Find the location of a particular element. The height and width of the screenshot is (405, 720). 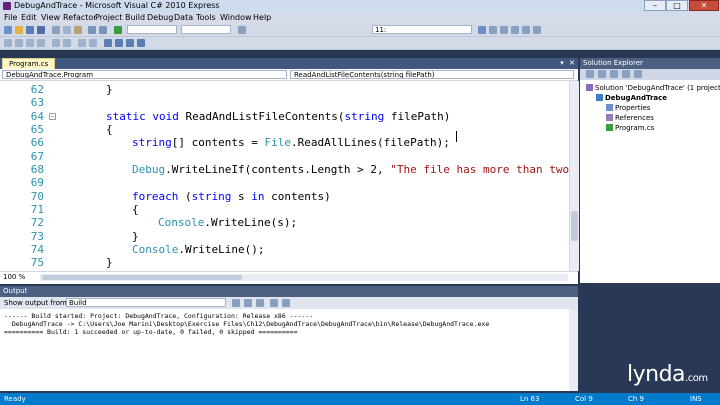

menu-refactor: Refactor is located at coordinates (80, 17).